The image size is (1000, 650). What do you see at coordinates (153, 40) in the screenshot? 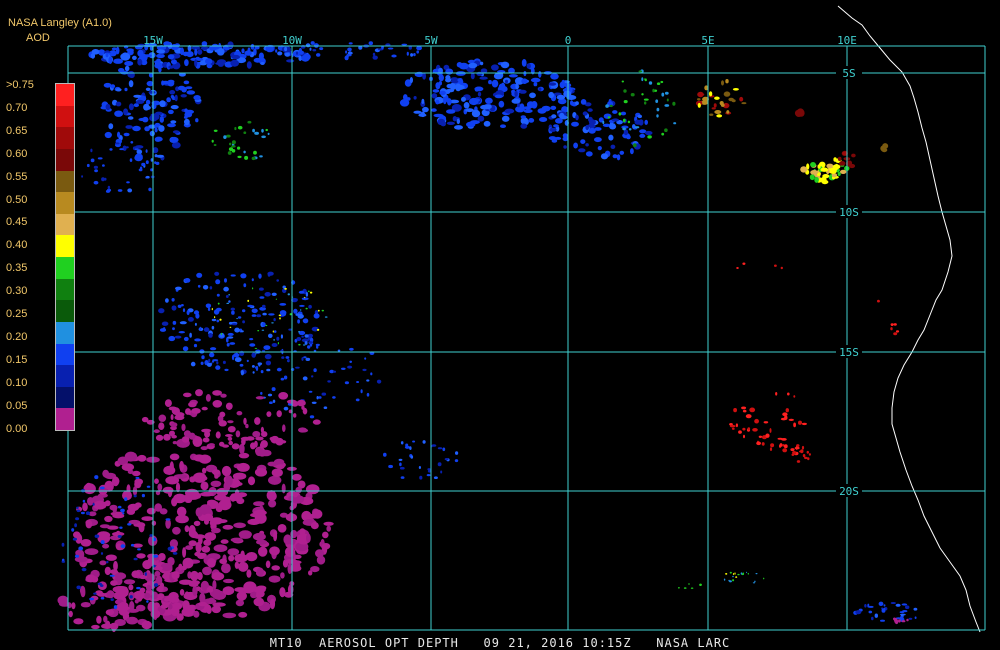
I see `longitude-label: 15W` at bounding box center [153, 40].